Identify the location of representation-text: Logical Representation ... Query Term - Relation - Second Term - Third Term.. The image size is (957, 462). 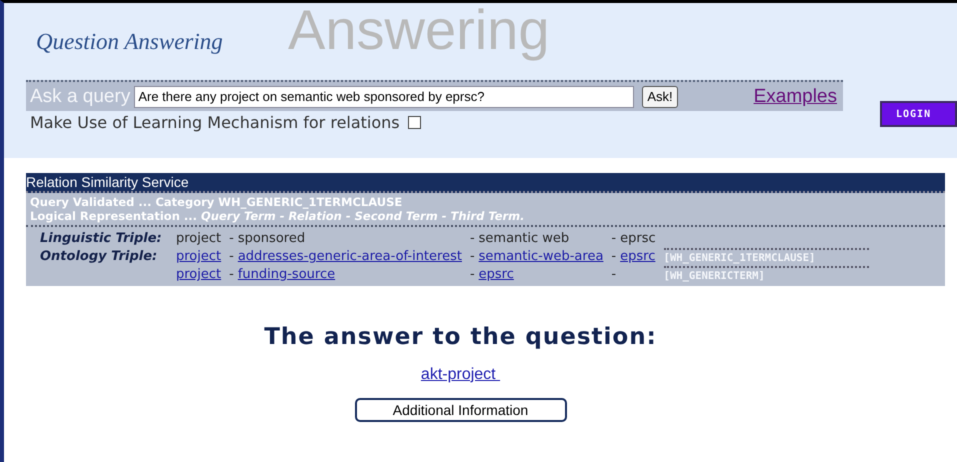
(278, 216).